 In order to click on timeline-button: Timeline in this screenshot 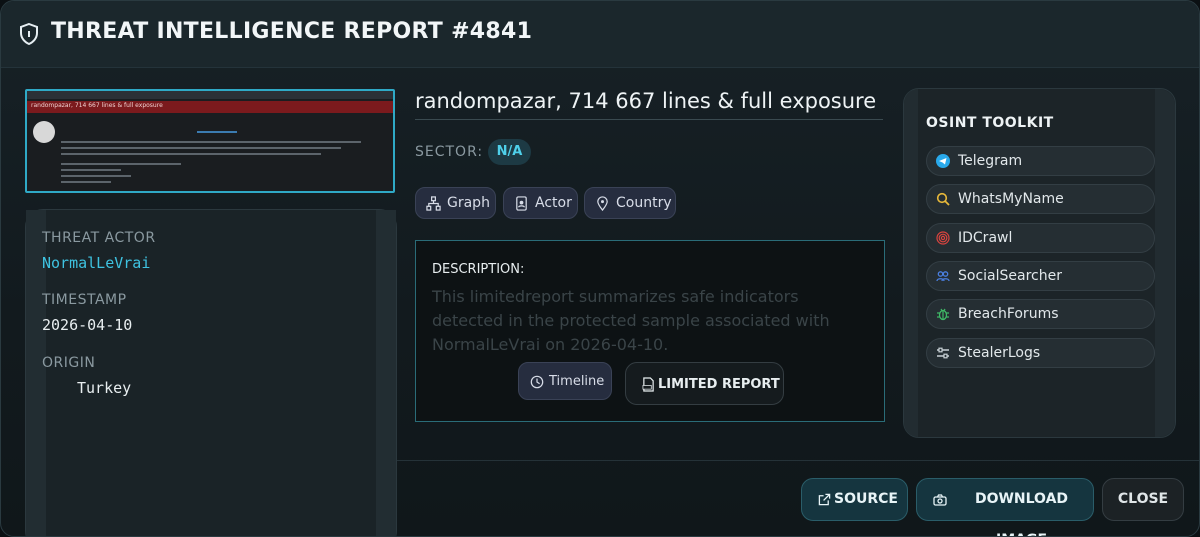, I will do `click(565, 381)`.